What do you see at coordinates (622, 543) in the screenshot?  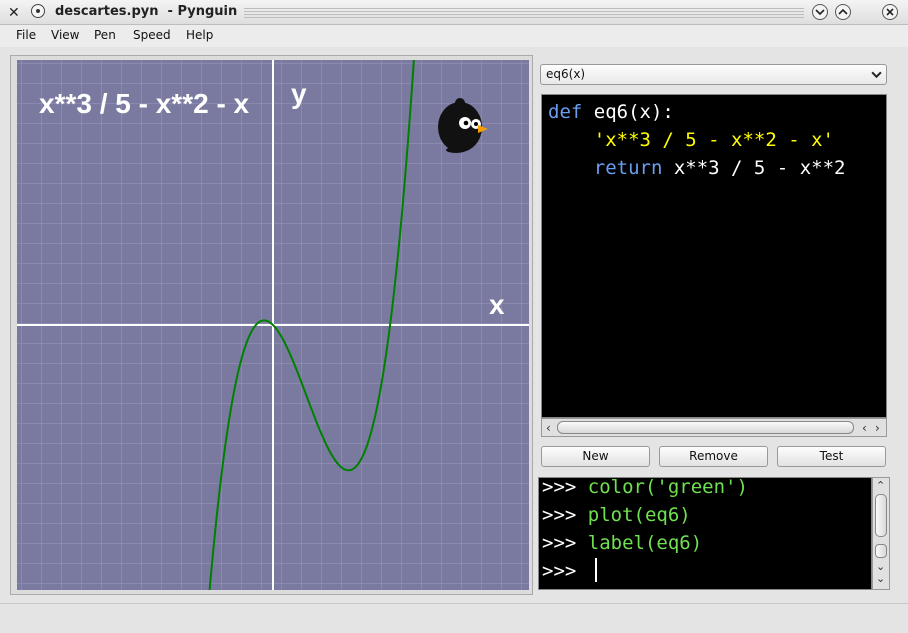 I see `console-line: >>> label(eq6)` at bounding box center [622, 543].